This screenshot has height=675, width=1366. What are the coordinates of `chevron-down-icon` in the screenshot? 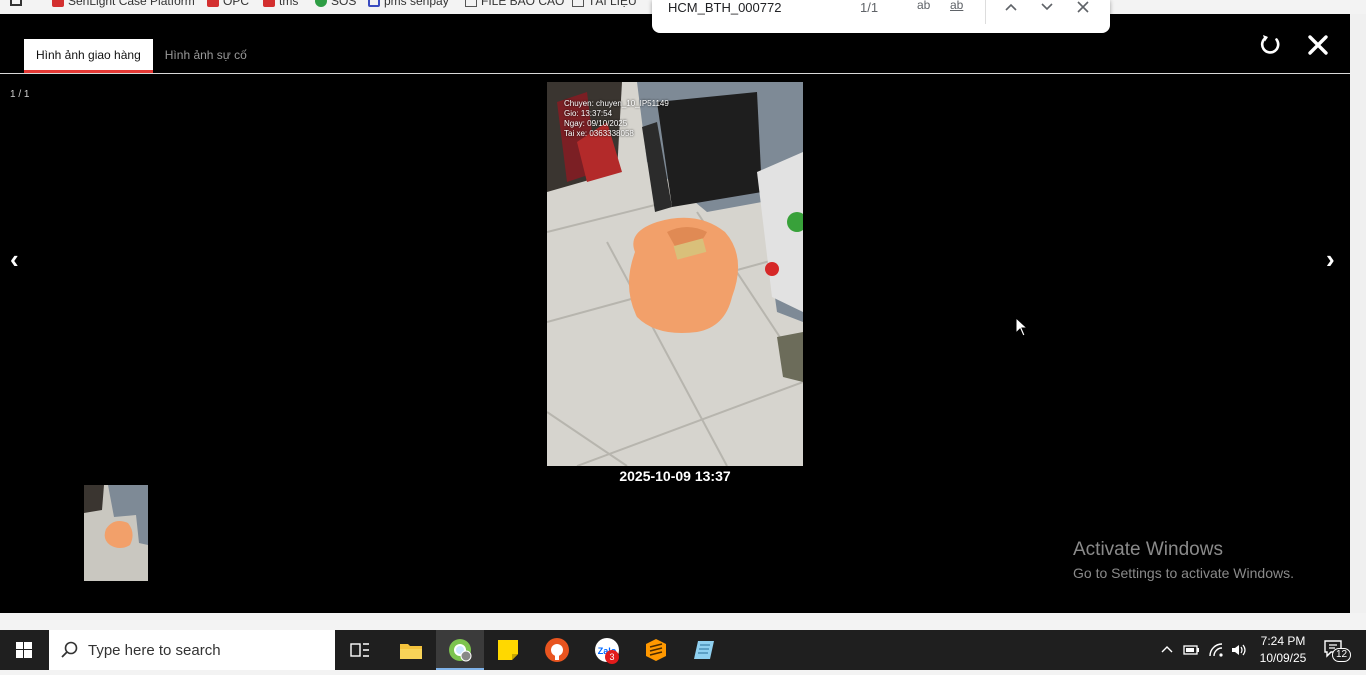 It's located at (1047, 7).